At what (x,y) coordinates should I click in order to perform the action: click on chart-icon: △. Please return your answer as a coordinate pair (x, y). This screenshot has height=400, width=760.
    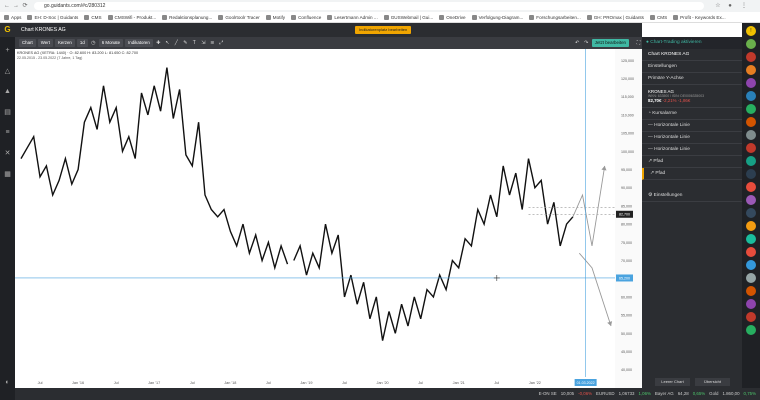
    Looking at the image, I should click on (7, 71).